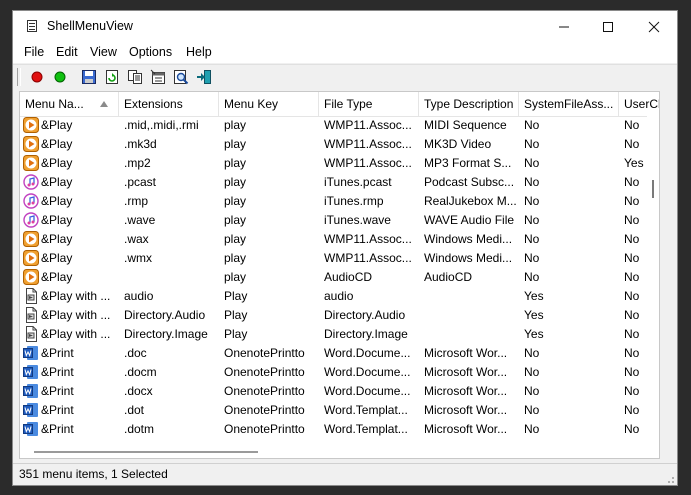 Image resolution: width=691 pixels, height=495 pixels. What do you see at coordinates (169, 104) in the screenshot?
I see `column-header-extensions: Extensions` at bounding box center [169, 104].